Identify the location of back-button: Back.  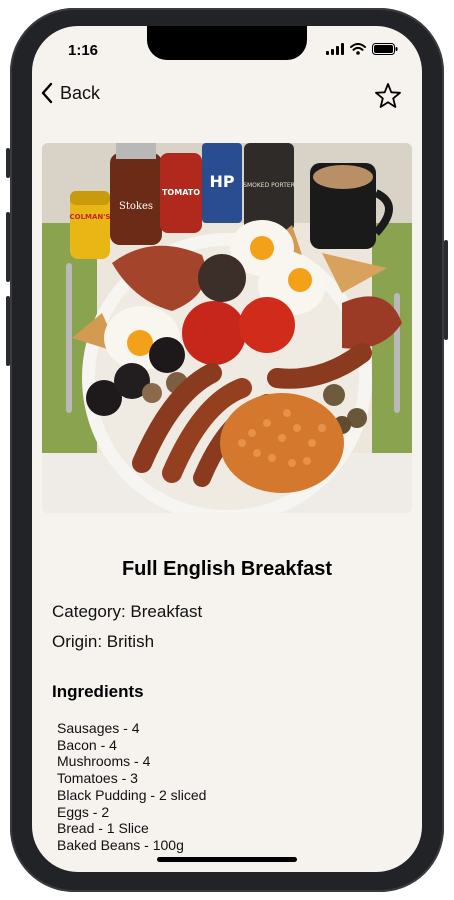
(70, 93).